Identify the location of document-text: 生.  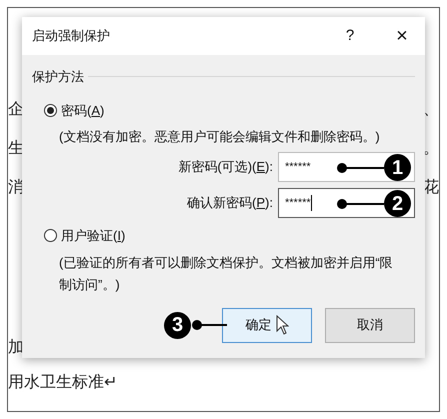
(16, 149).